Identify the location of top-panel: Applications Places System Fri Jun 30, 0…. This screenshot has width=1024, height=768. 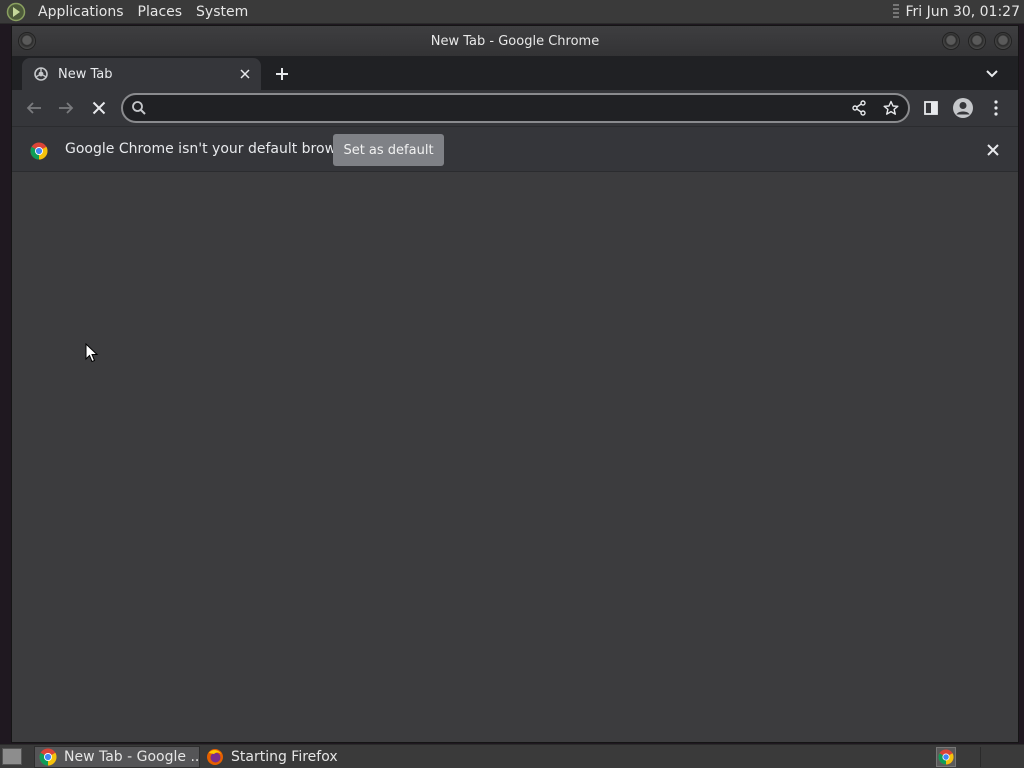
(512, 12).